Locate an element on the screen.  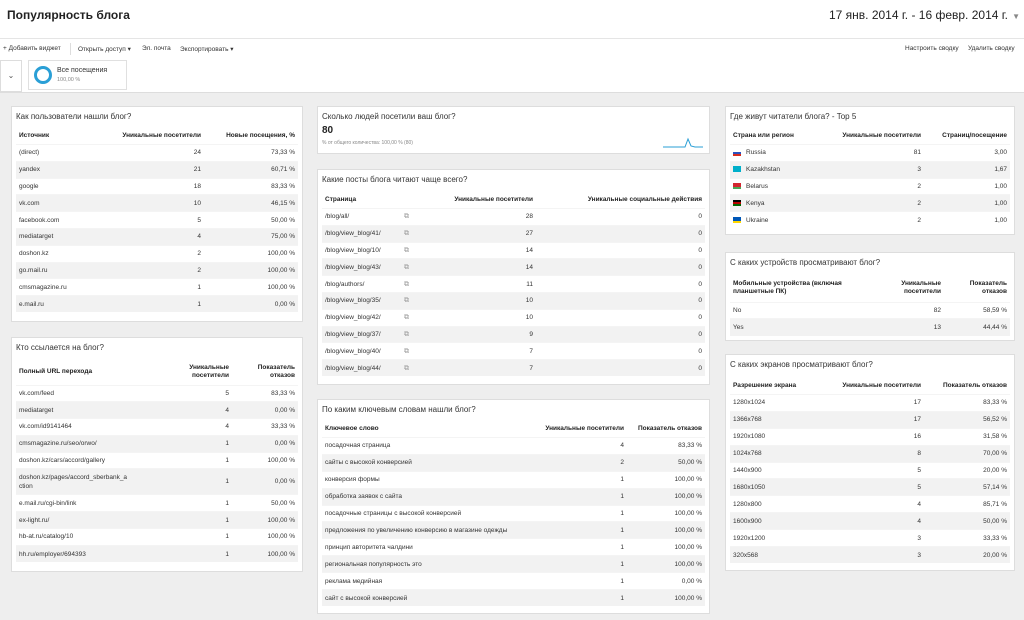
row-label-text: (direct) is located at coordinates (29, 153).